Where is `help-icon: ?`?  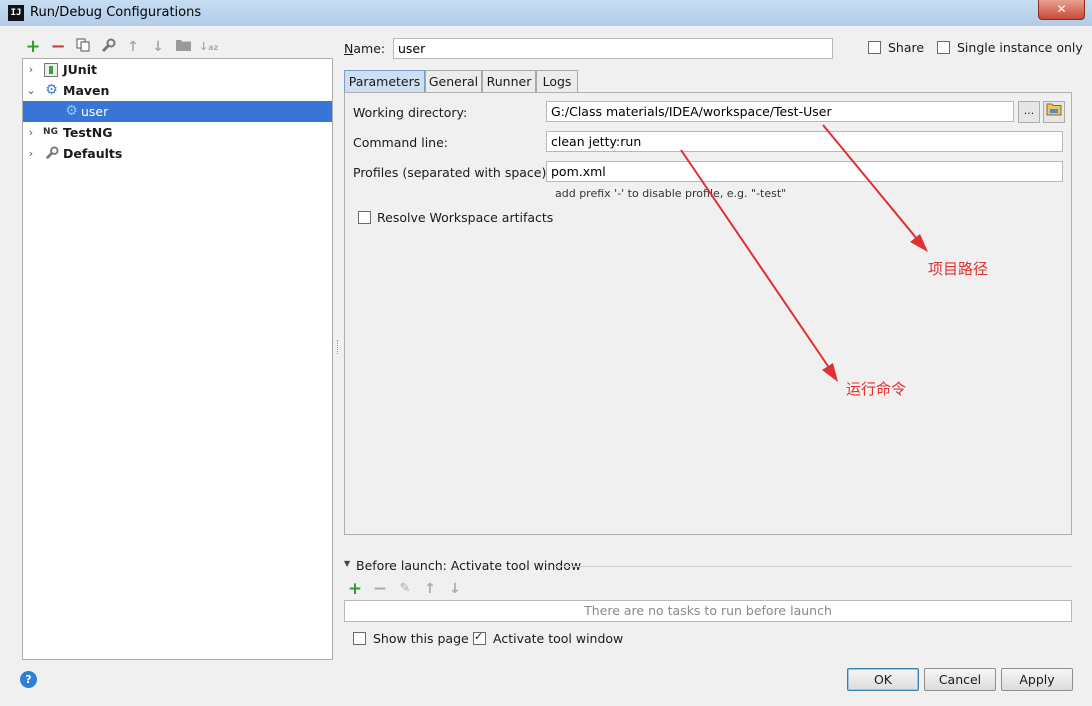 help-icon: ? is located at coordinates (28, 679).